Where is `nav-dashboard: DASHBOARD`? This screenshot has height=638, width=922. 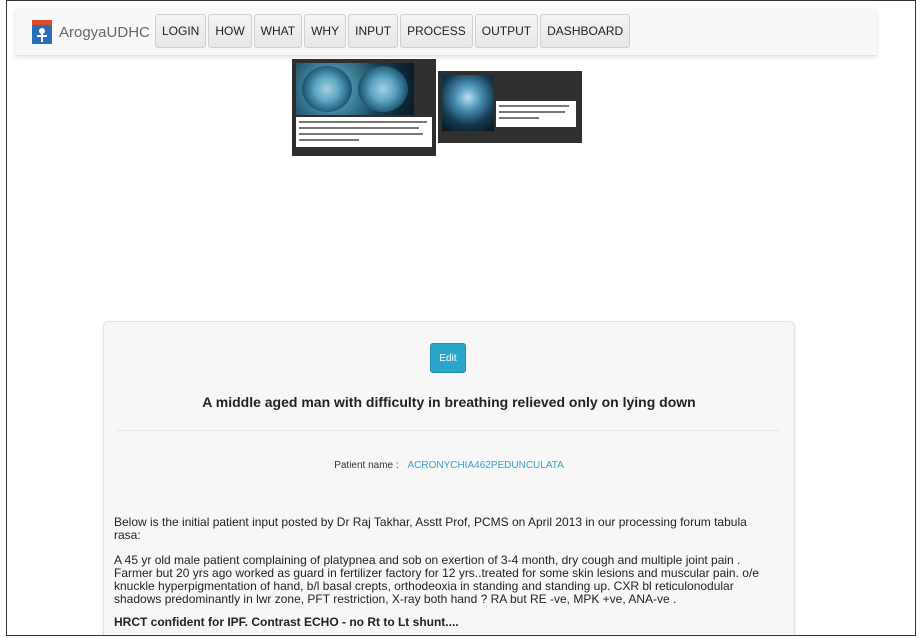
nav-dashboard: DASHBOARD is located at coordinates (585, 31).